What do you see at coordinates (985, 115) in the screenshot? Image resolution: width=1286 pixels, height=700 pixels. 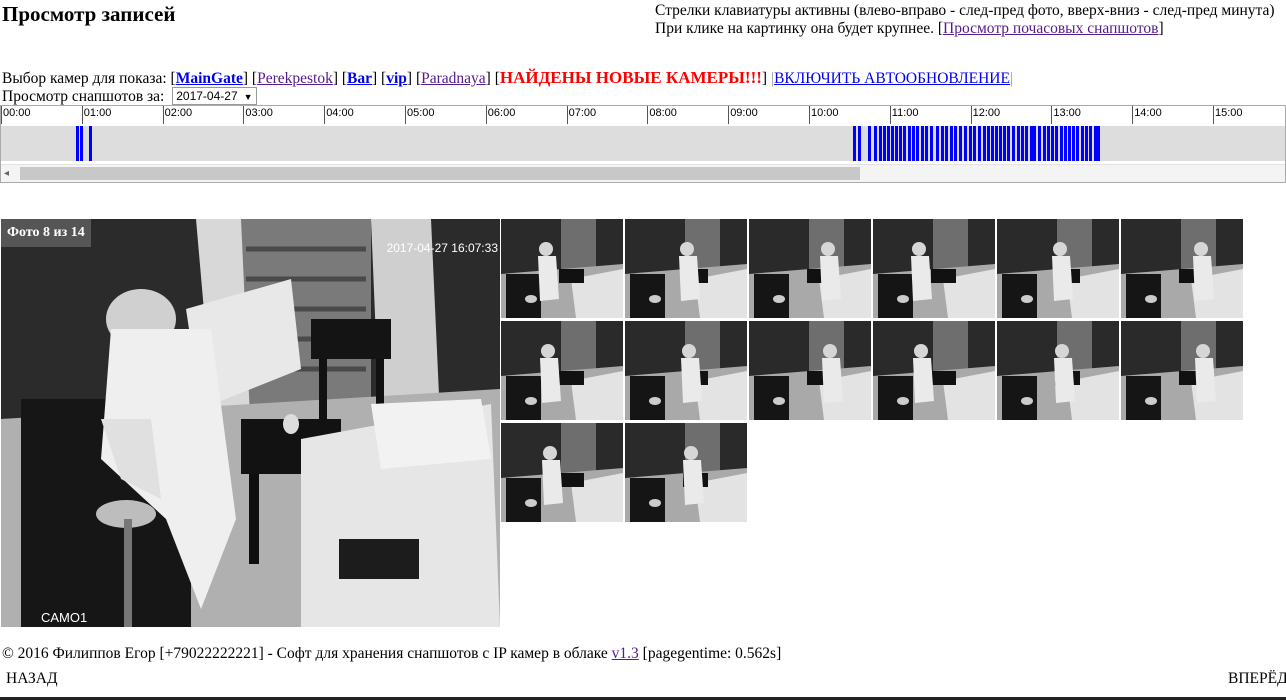 I see `timeline-hour-label: 12:00` at bounding box center [985, 115].